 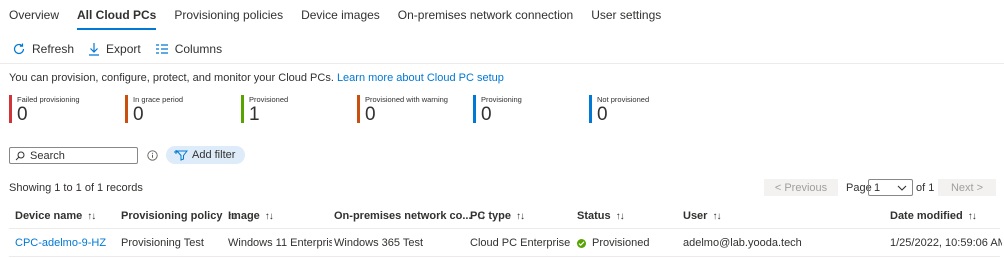 I want to click on column-header-date-modified: Date modified ↑↓, so click(x=933, y=216).